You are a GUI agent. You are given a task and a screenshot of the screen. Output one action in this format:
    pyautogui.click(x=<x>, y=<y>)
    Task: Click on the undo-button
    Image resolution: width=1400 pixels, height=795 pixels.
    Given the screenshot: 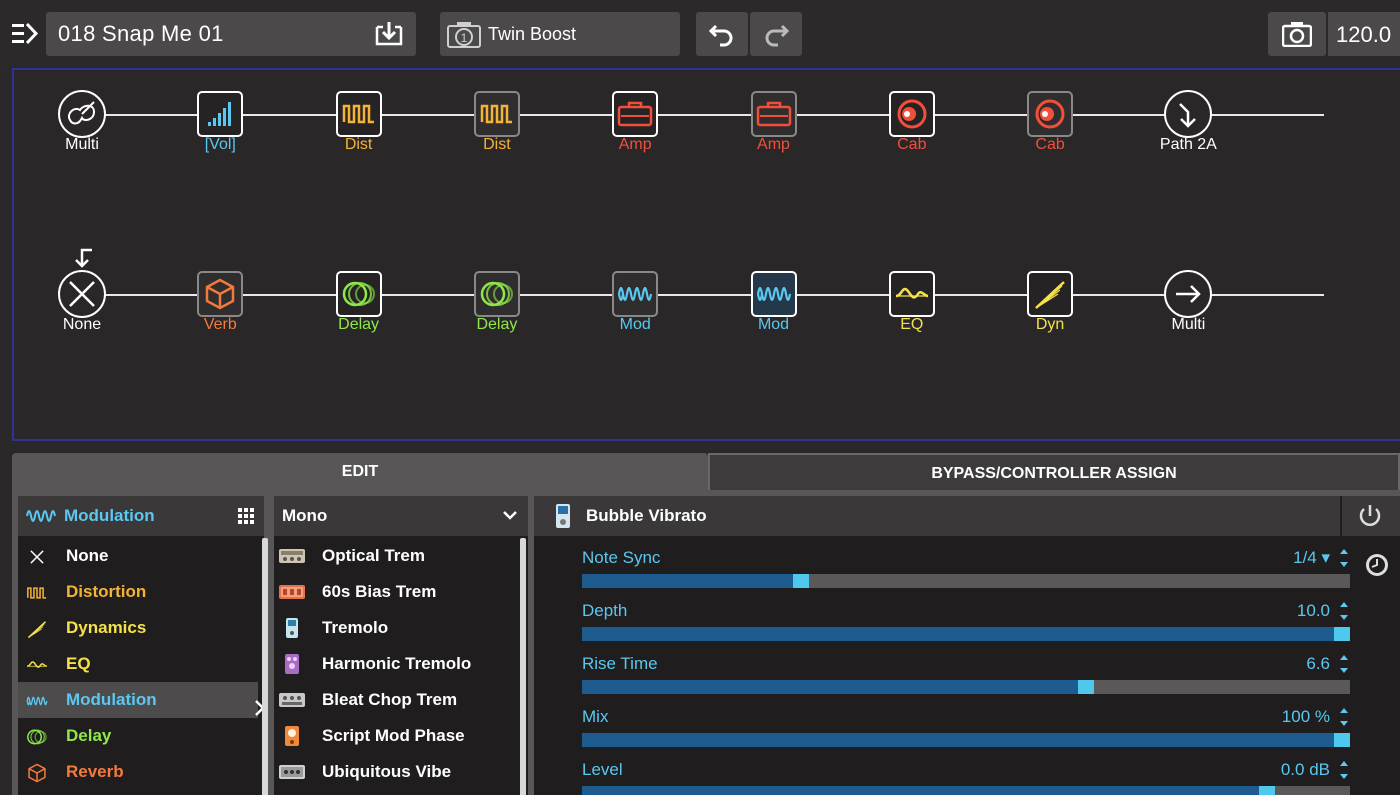 What is the action you would take?
    pyautogui.click(x=722, y=34)
    